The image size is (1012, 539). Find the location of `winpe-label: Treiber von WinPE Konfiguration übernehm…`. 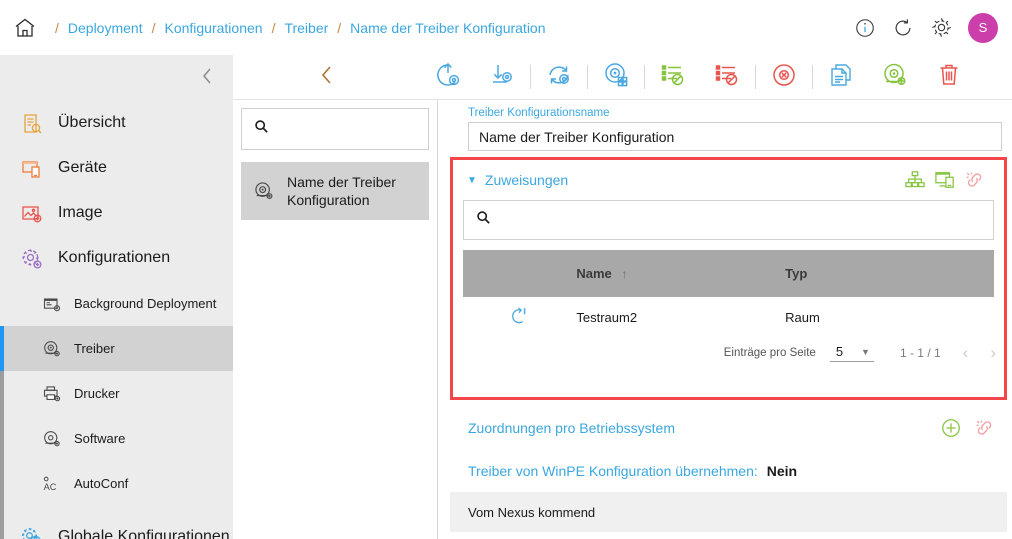

winpe-label: Treiber von WinPE Konfiguration übernehm… is located at coordinates (613, 471).